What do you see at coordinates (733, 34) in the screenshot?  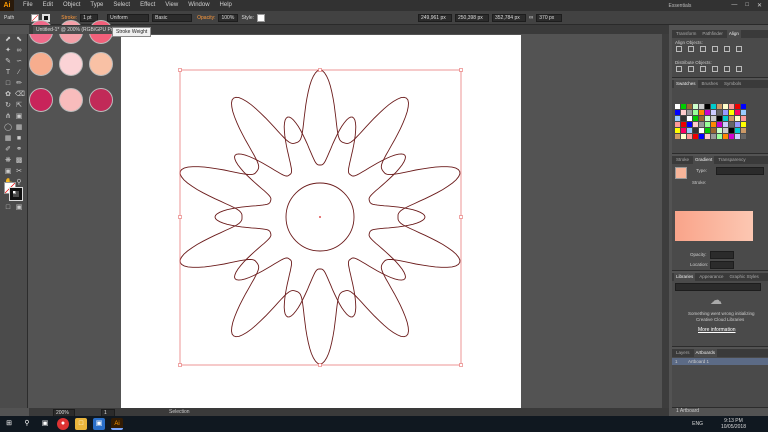 I see `tab-align: Align` at bounding box center [733, 34].